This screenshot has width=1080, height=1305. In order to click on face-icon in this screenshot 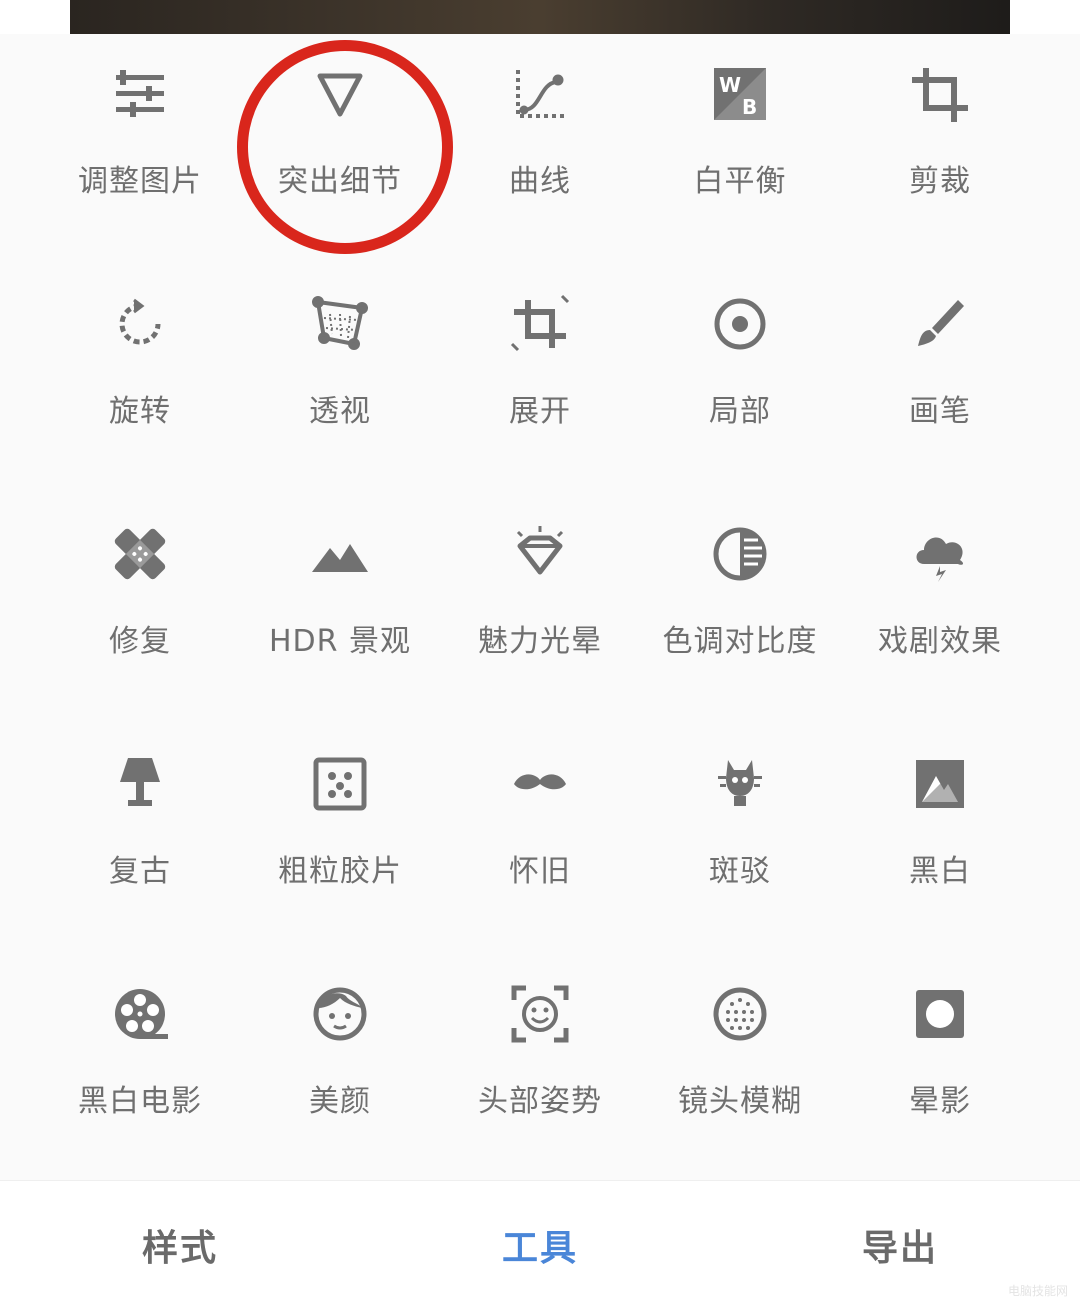, I will do `click(340, 1014)`.